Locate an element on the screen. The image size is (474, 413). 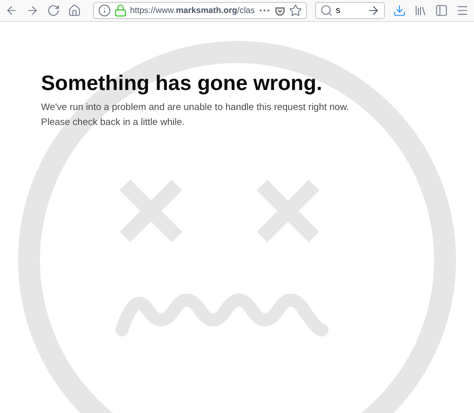
back-icon is located at coordinates (11, 10).